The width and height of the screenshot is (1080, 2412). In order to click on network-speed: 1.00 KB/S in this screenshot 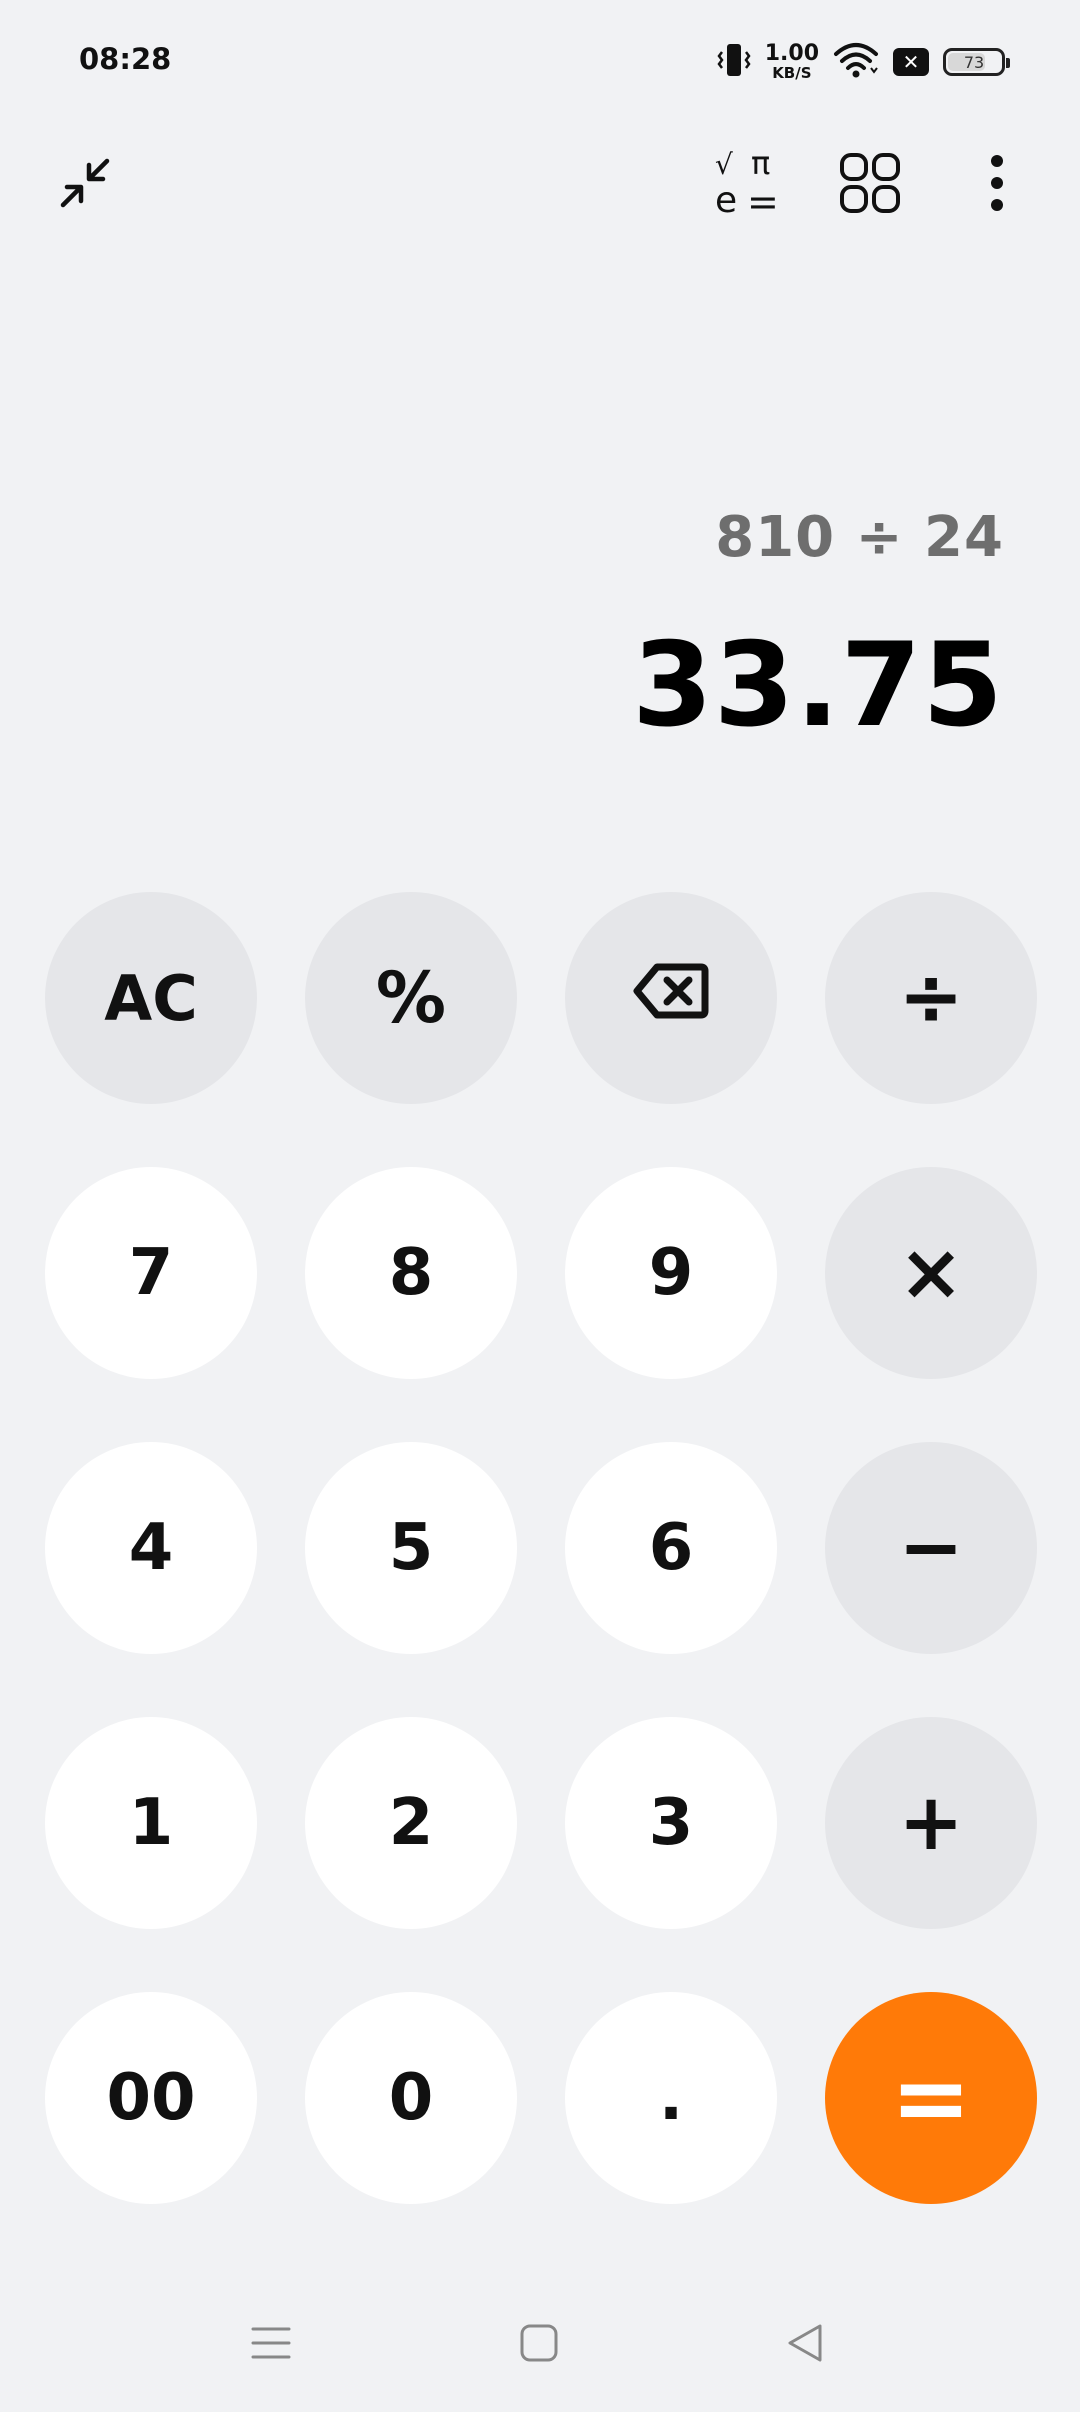, I will do `click(792, 62)`.